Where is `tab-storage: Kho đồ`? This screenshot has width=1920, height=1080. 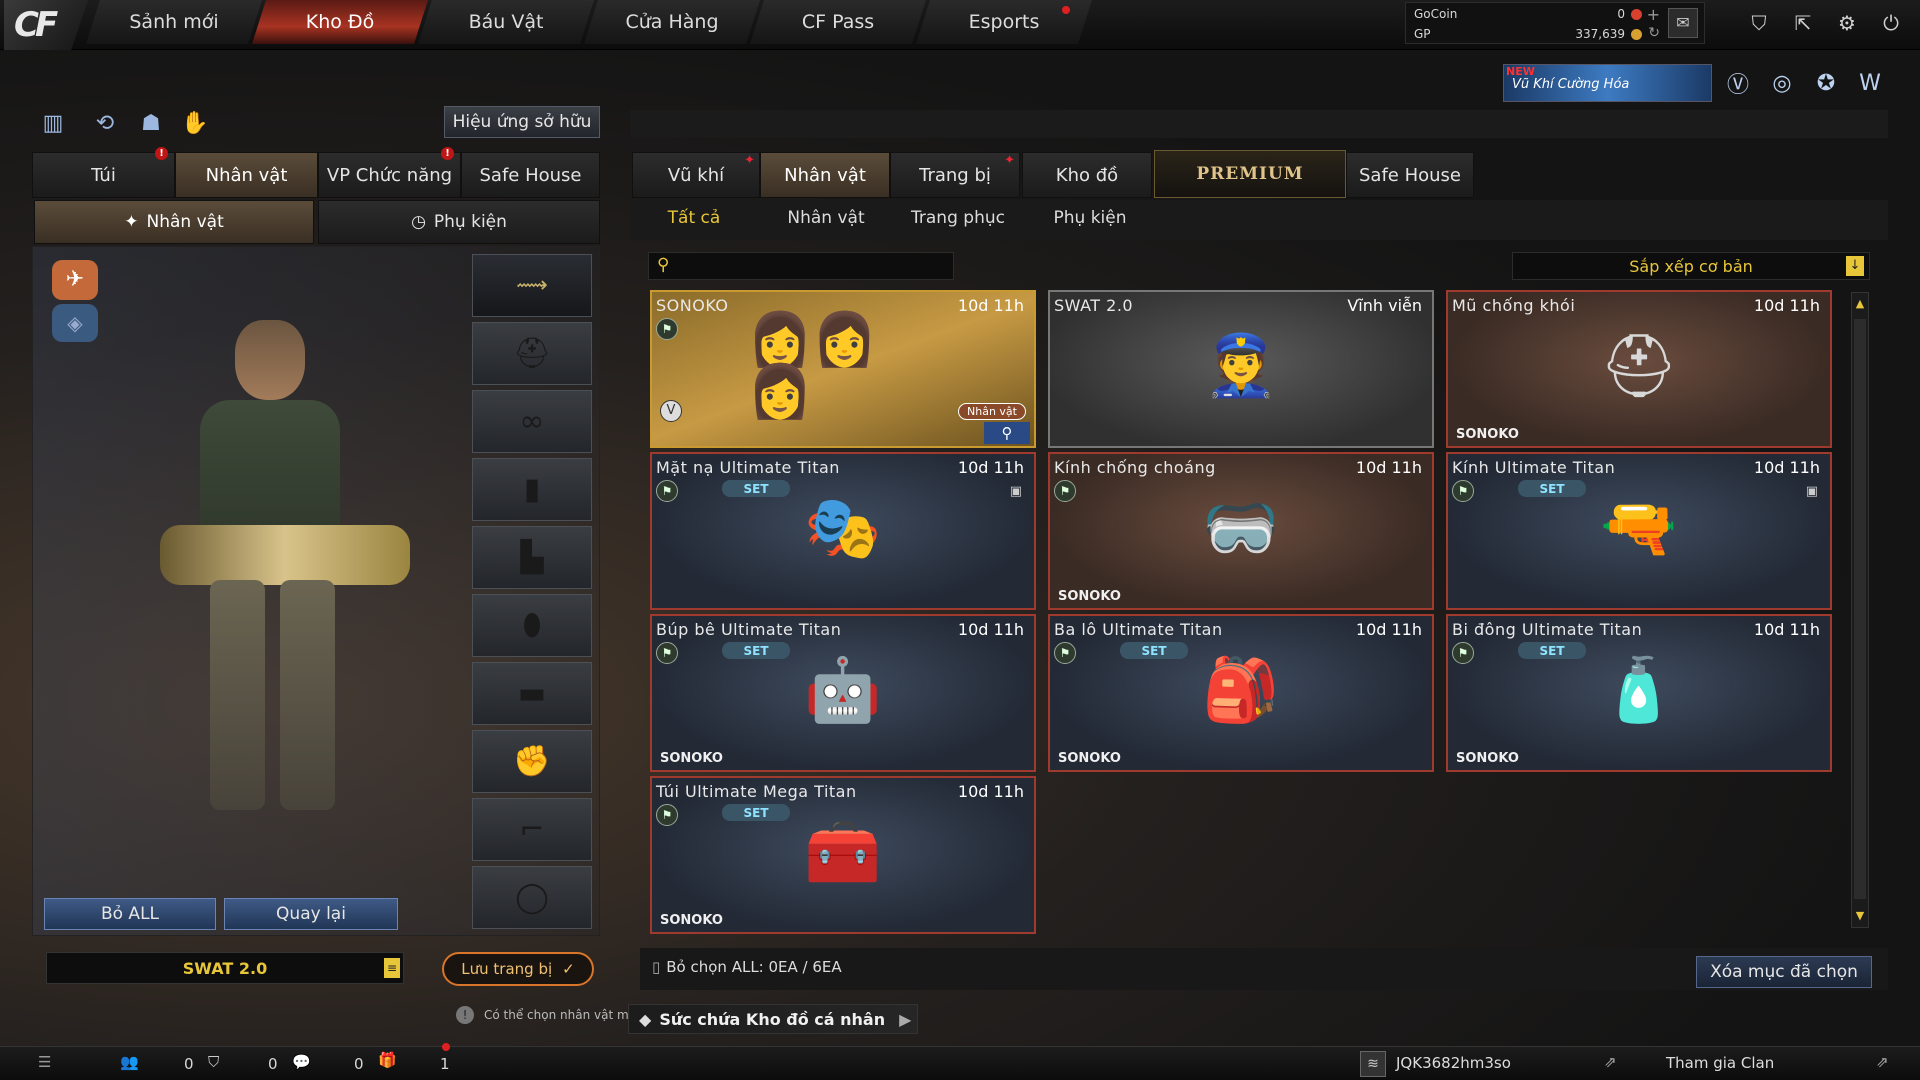 tab-storage: Kho đồ is located at coordinates (1087, 175).